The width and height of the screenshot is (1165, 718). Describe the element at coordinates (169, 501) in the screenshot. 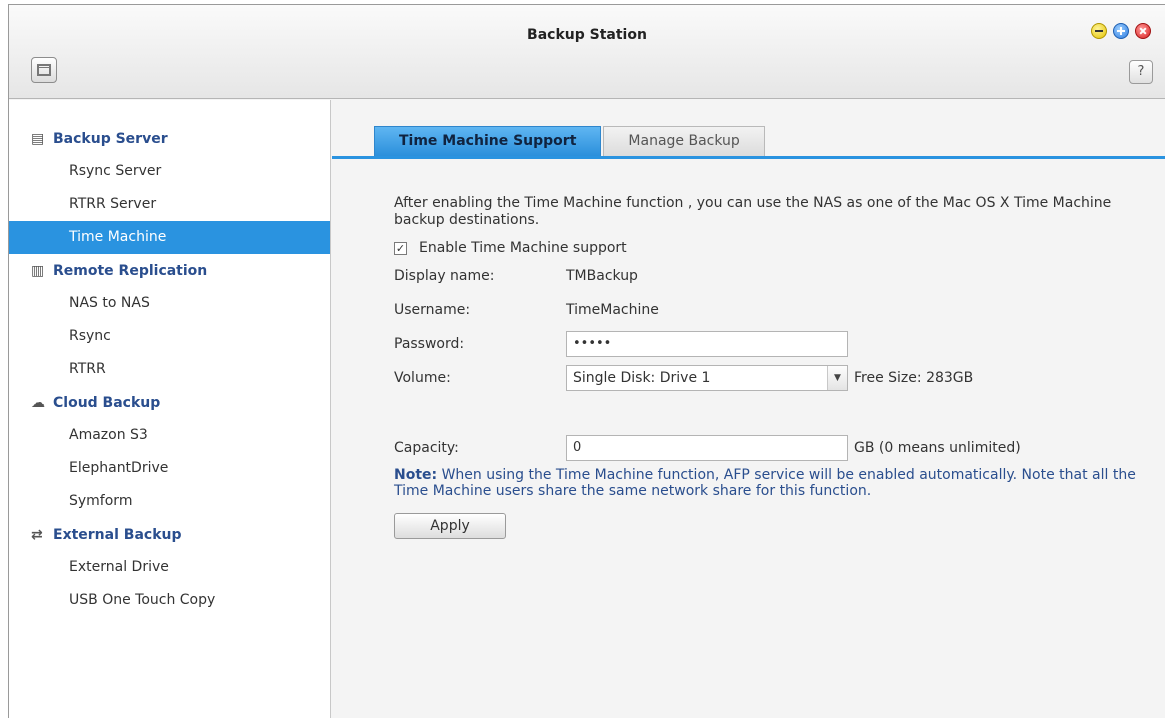

I see `sidebar-item-symform: Symform` at that location.